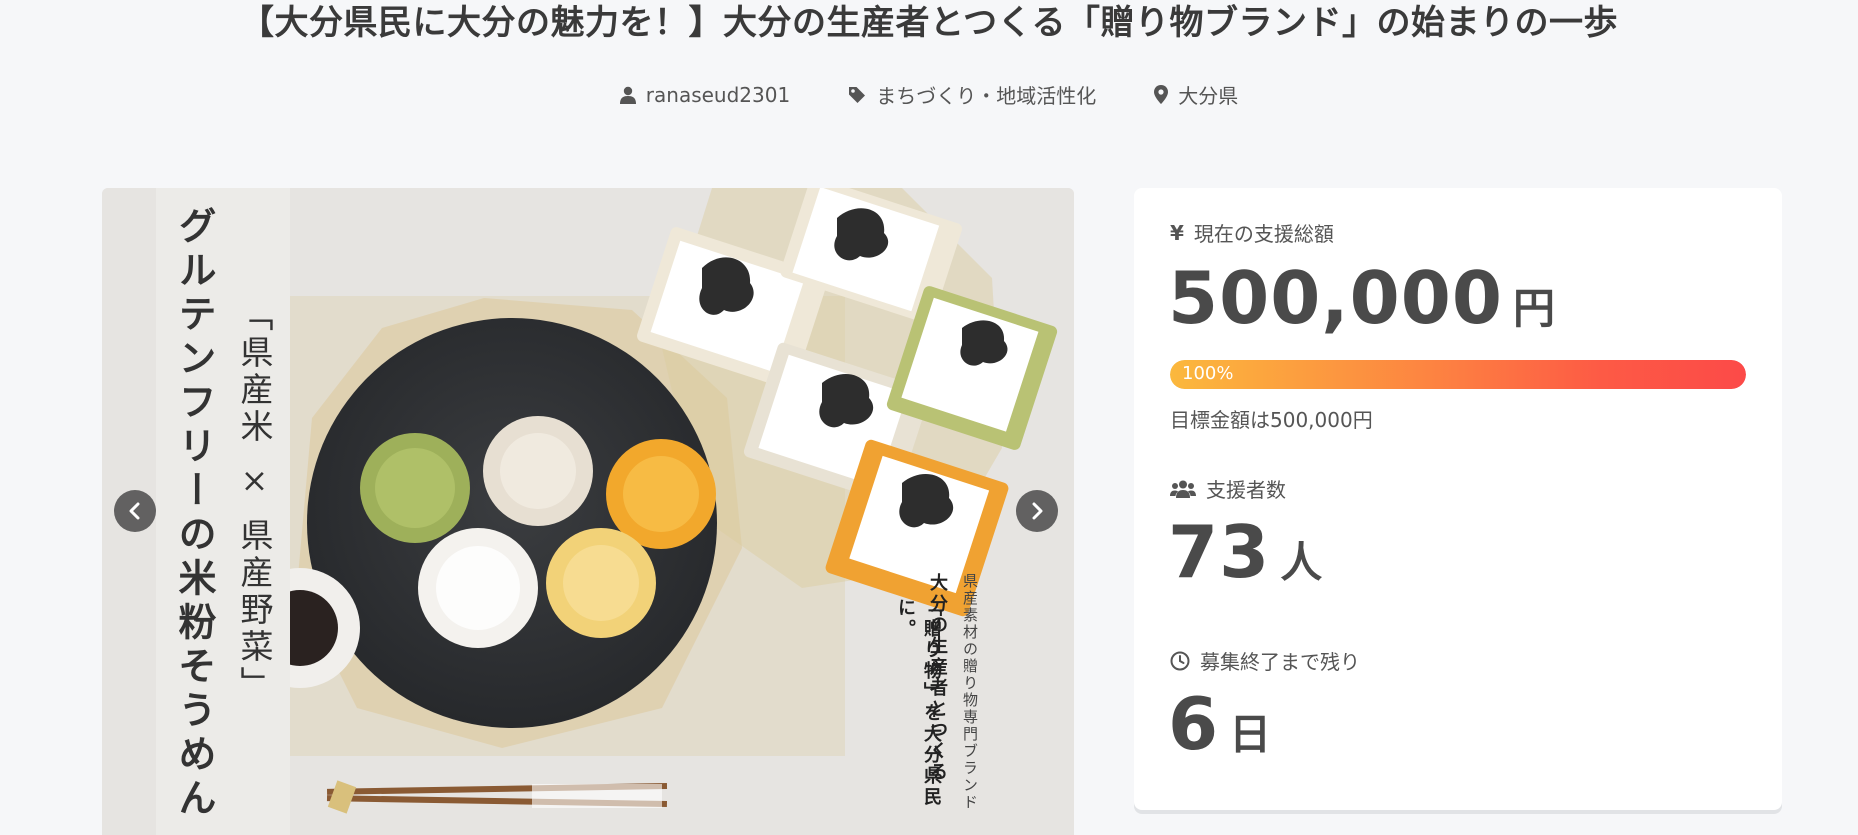  I want to click on total-amount-unit: 円, so click(1533, 308).